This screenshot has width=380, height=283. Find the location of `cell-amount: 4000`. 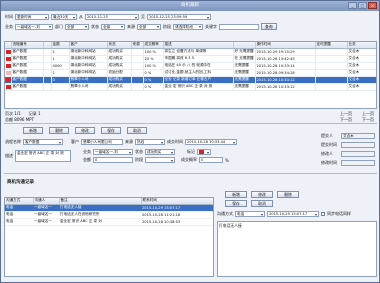

cell-amount: 4000 is located at coordinates (60, 66).